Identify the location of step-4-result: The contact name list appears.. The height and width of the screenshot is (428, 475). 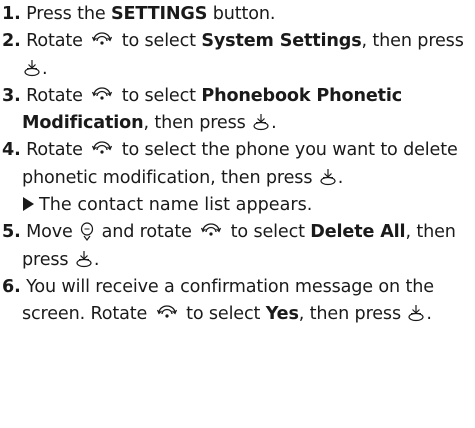
(235, 205).